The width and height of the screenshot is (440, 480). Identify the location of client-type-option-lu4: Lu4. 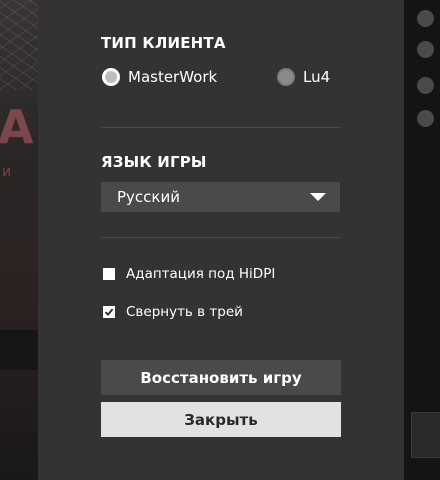
(303, 77).